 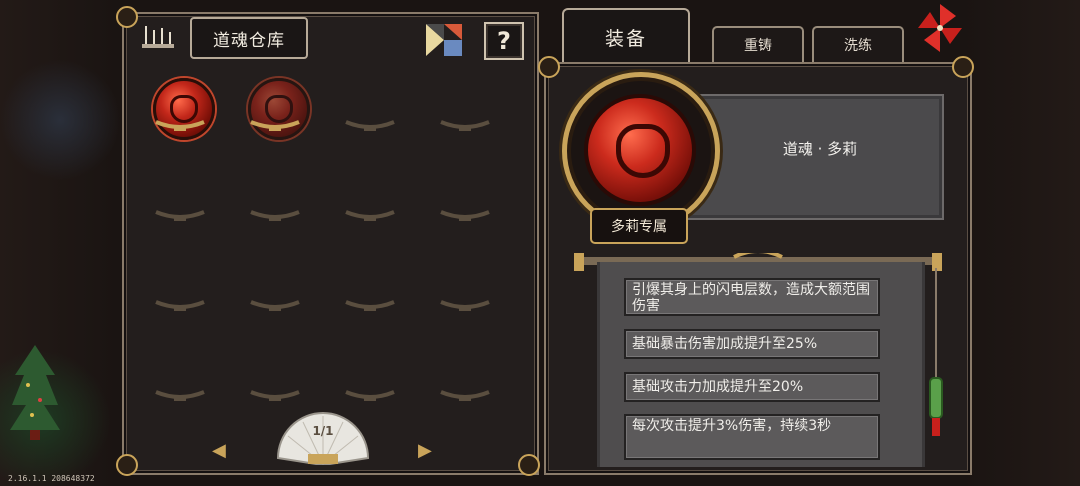 I want to click on tab-refine: 洗练, so click(x=858, y=44).